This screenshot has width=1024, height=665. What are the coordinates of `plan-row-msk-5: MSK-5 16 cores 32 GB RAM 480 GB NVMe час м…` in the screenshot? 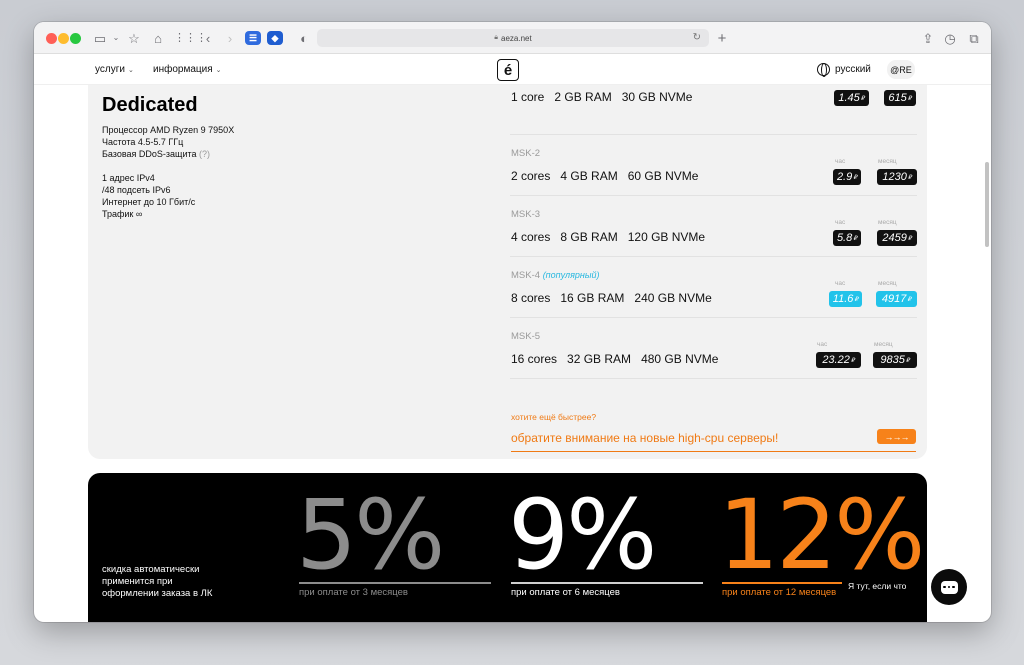 It's located at (713, 348).